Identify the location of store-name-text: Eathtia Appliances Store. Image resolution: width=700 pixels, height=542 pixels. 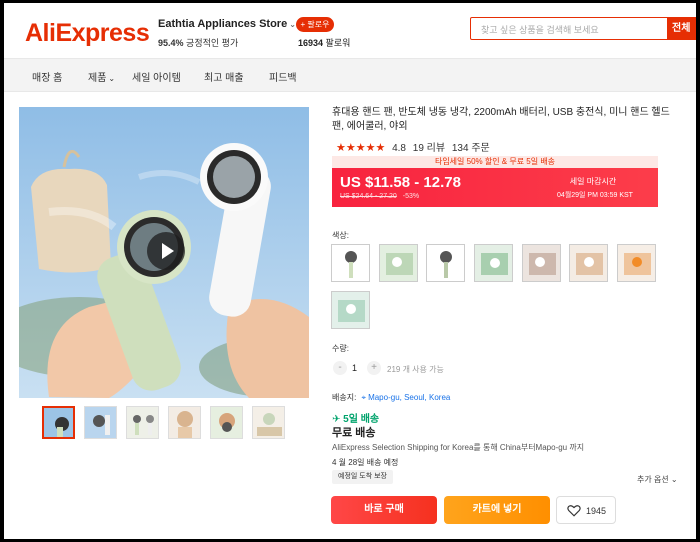
(222, 24).